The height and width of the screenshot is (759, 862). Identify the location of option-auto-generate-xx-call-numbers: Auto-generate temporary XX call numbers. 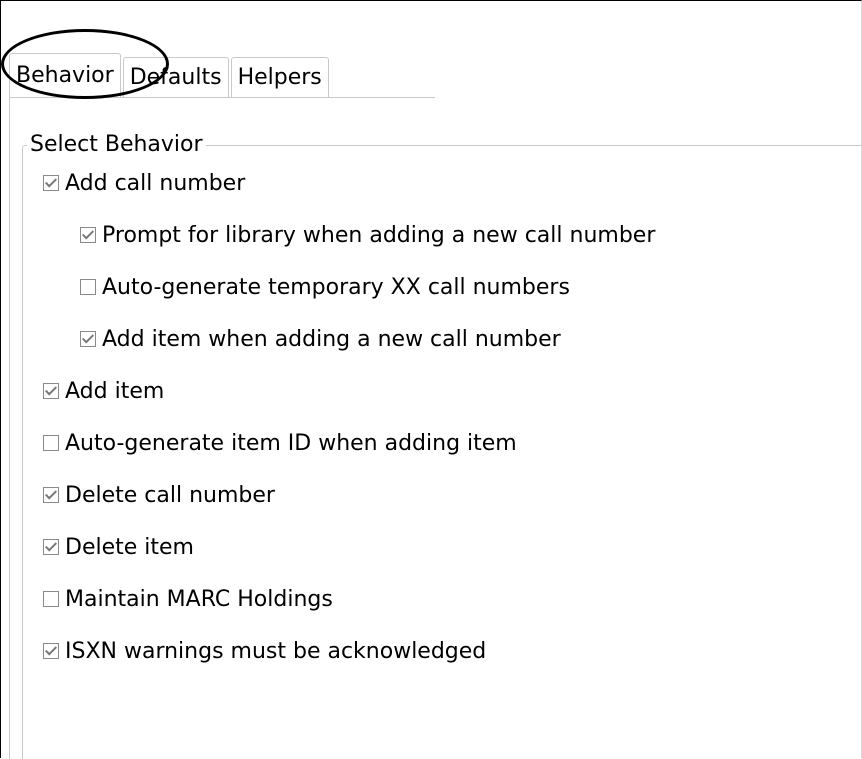
(325, 287).